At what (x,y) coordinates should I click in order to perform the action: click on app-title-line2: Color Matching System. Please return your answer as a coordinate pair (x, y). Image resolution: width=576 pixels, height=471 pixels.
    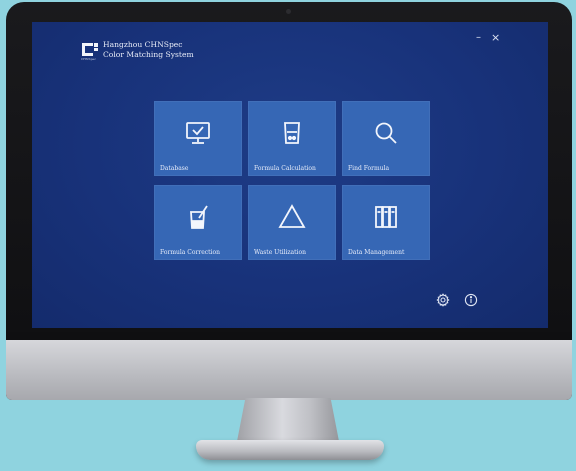
    Looking at the image, I should click on (148, 54).